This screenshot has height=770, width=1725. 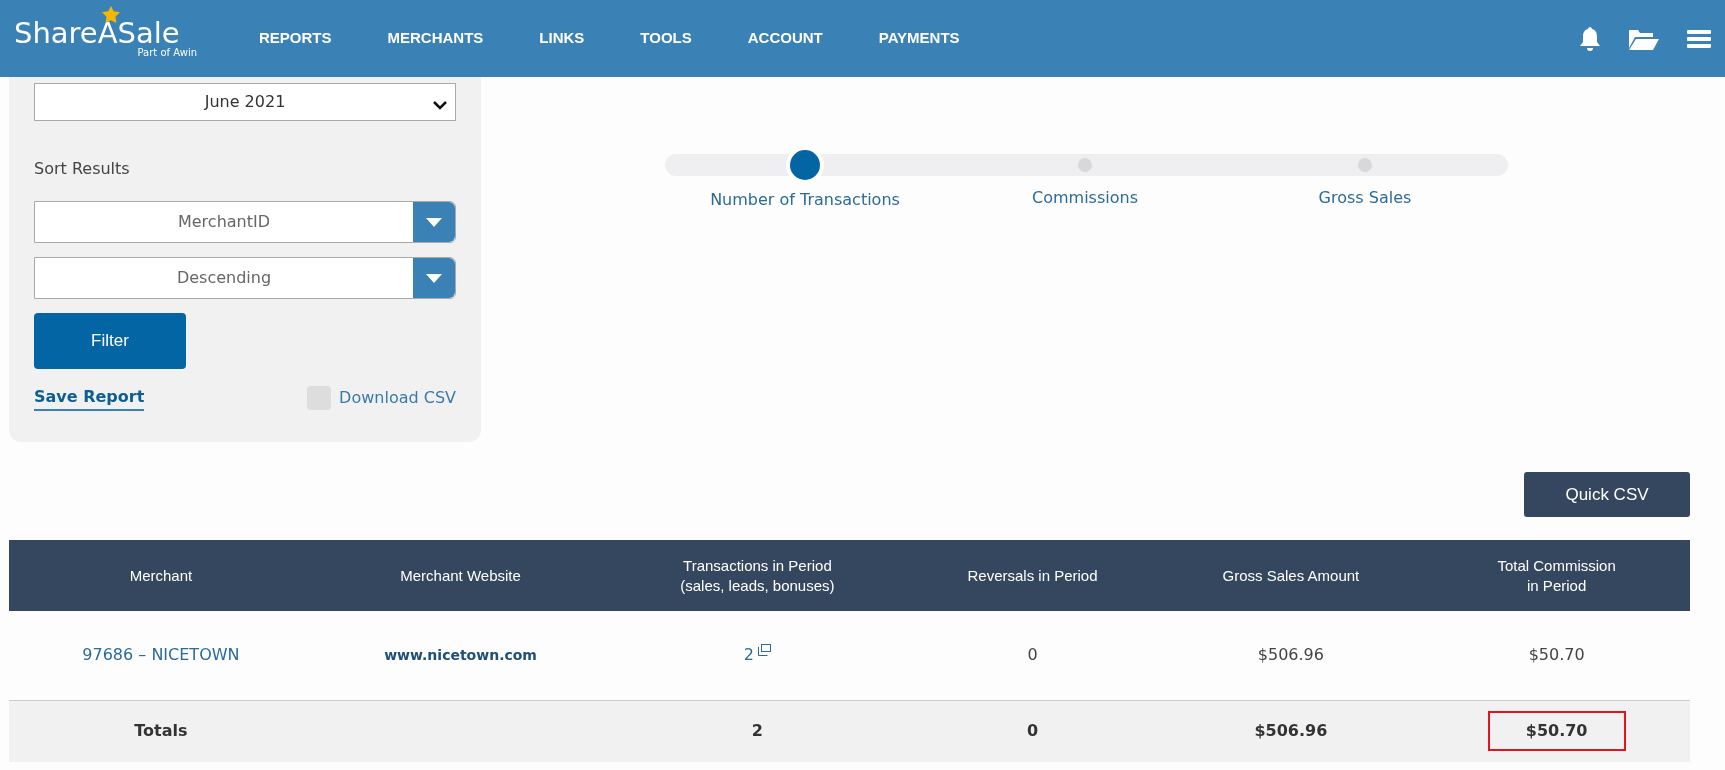 What do you see at coordinates (1291, 575) in the screenshot?
I see `column-header: Gross Sales Amount` at bounding box center [1291, 575].